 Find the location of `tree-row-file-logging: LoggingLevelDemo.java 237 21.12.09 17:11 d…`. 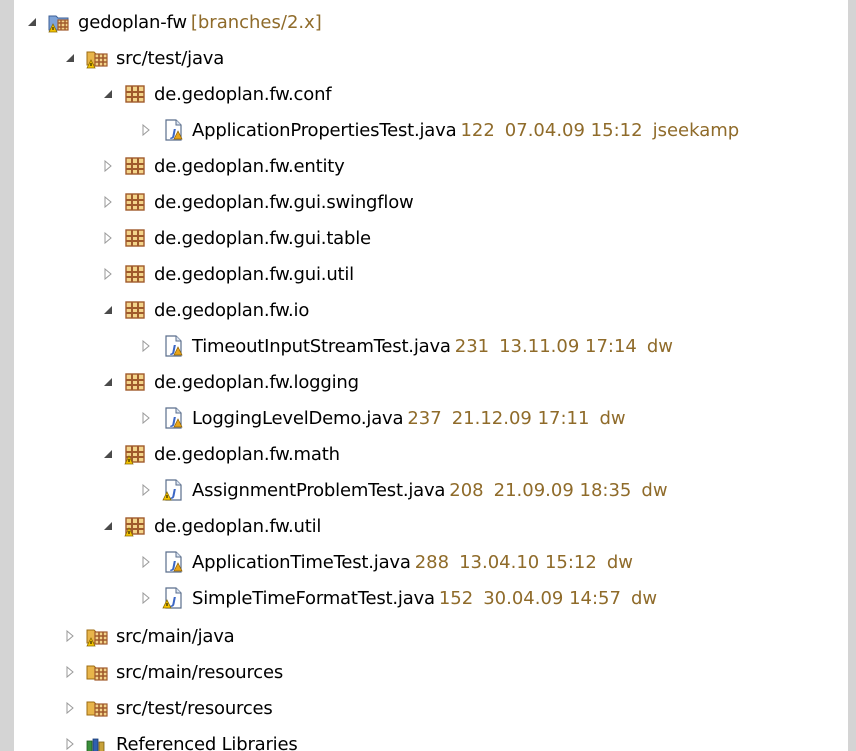

tree-row-file-logging: LoggingLevelDemo.java 237 21.12.09 17:11 d… is located at coordinates (435, 418).